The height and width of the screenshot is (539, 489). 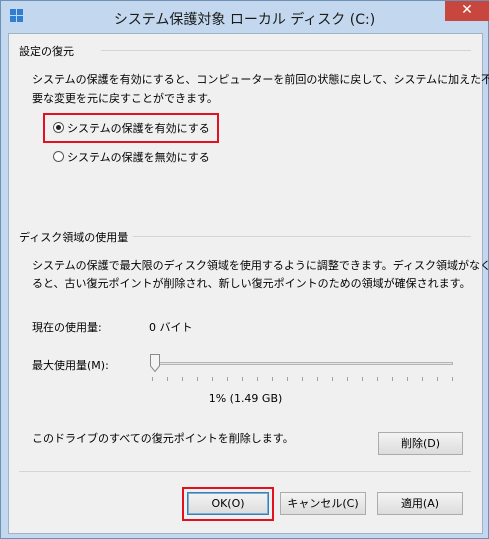 What do you see at coordinates (251, 283) in the screenshot?
I see `disk-description-line2: ると、古い復元ポイントが削除され、新しい復元ポイントのための領域が確保されます。` at bounding box center [251, 283].